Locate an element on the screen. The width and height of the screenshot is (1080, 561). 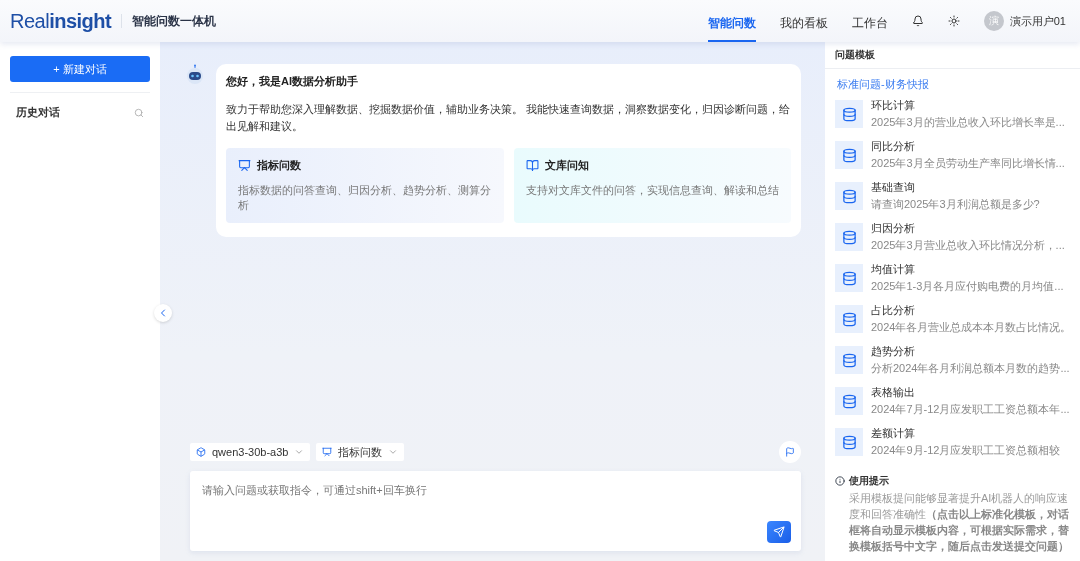
question-field: 请输入问题或获取指令，可通过shift+回车换行 is located at coordinates (495, 511).